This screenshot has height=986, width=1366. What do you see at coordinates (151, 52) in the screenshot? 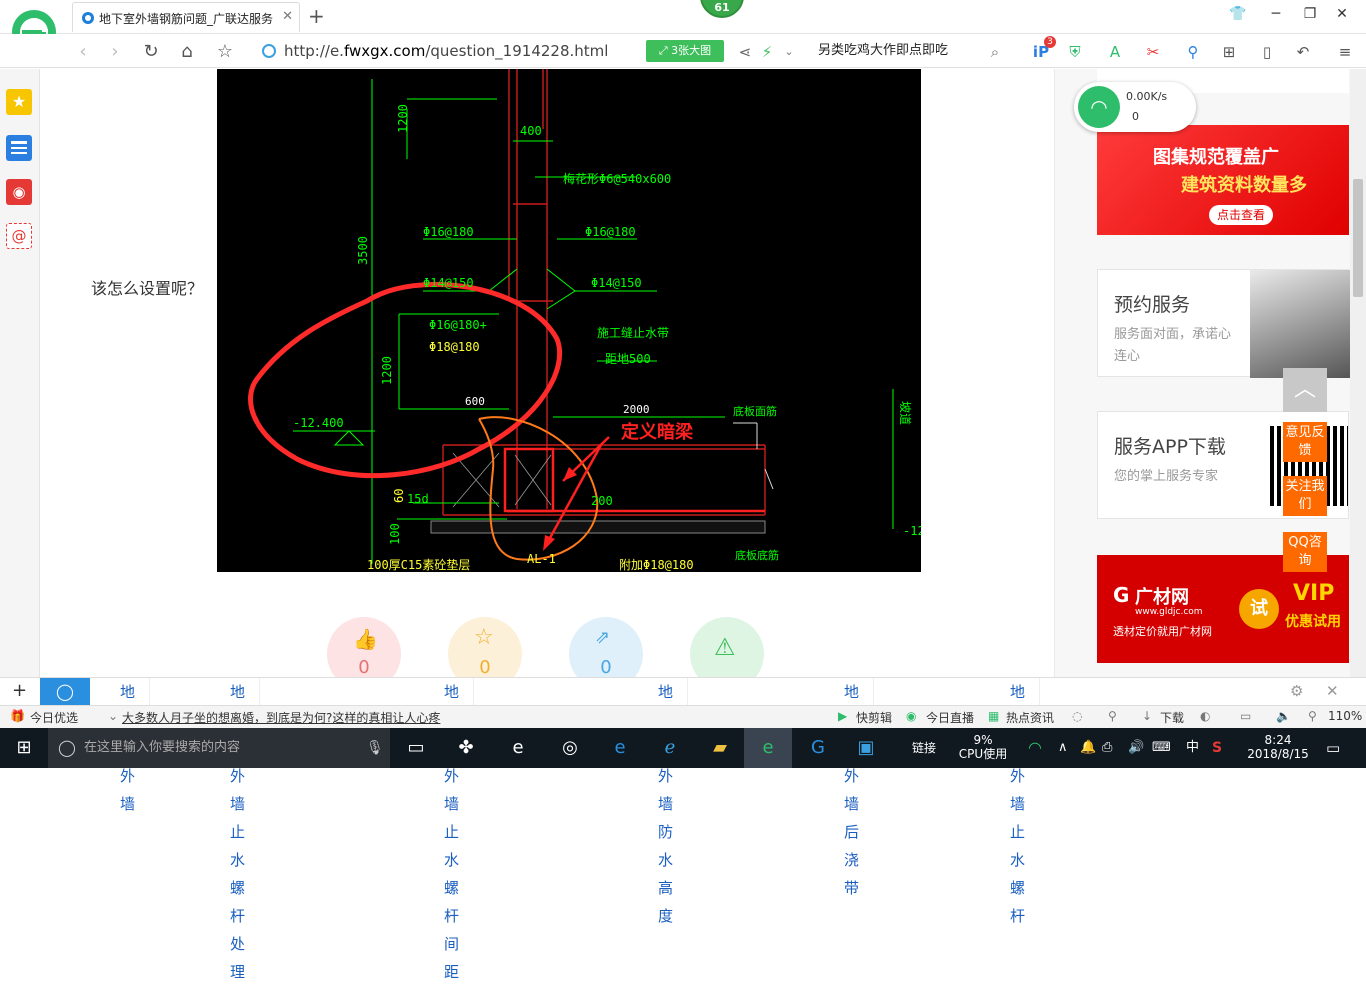
I see `reload-icon: ↻` at bounding box center [151, 52].